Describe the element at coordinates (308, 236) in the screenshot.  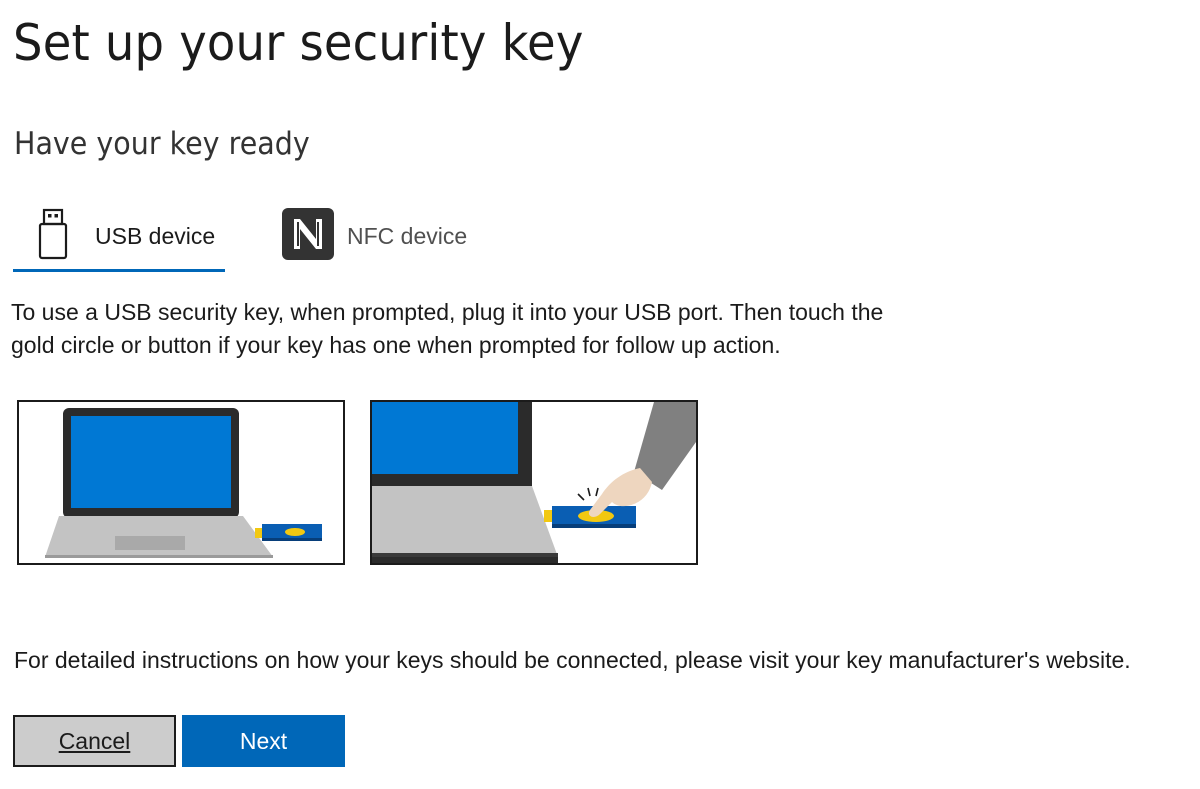
I see `nfc-icon` at that location.